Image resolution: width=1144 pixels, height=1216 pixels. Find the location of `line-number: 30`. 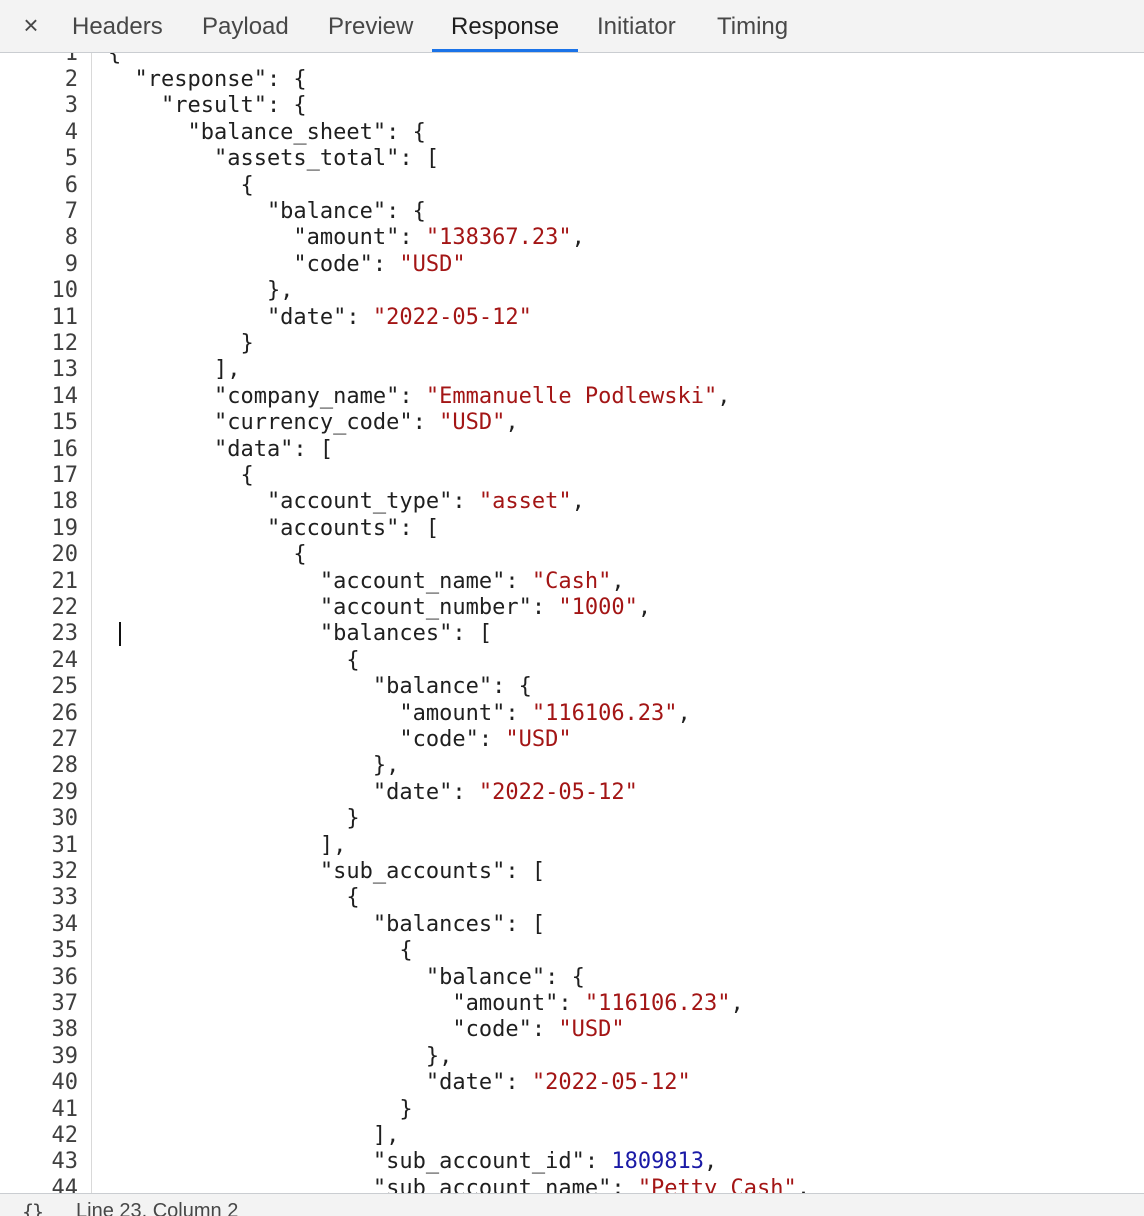

line-number: 30 is located at coordinates (65, 819).